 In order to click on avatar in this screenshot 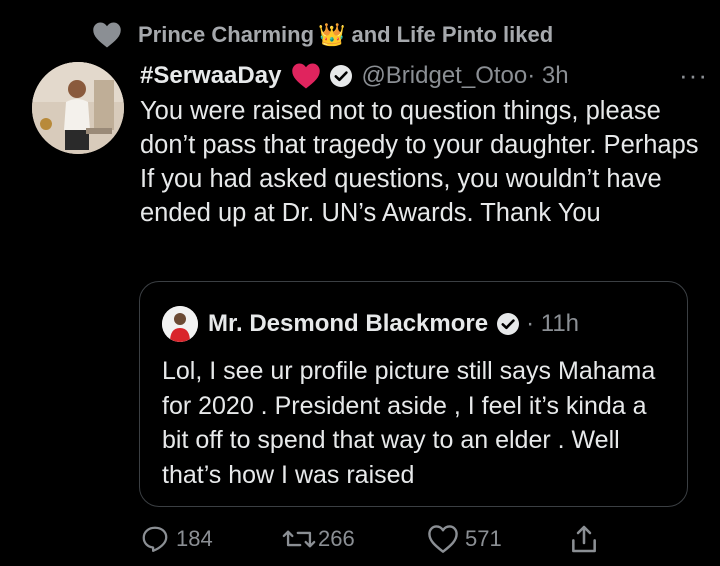, I will do `click(78, 108)`.